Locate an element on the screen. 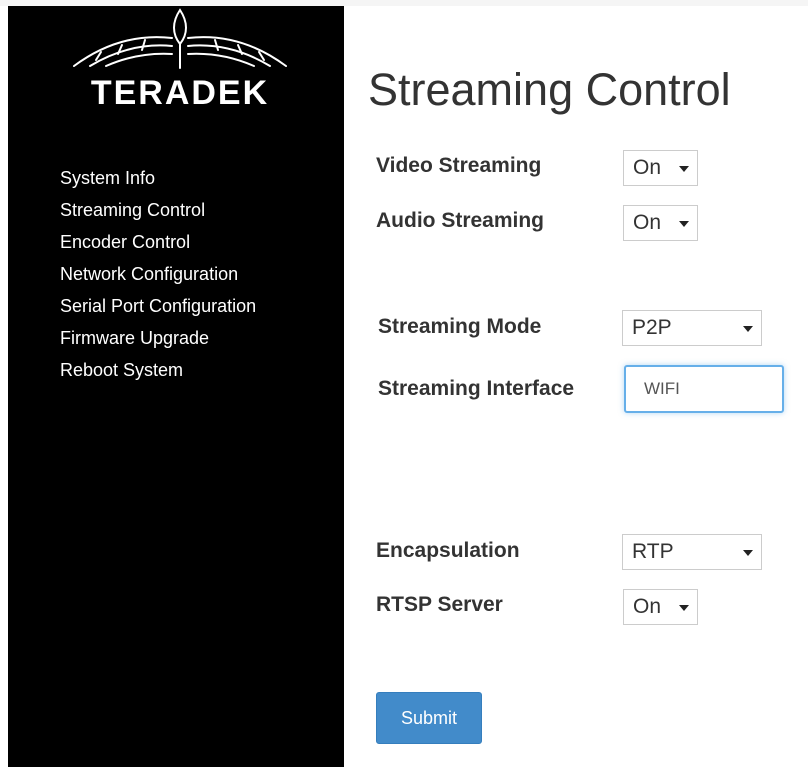 The height and width of the screenshot is (767, 808). streaming-interface-value: WIFI is located at coordinates (662, 388).